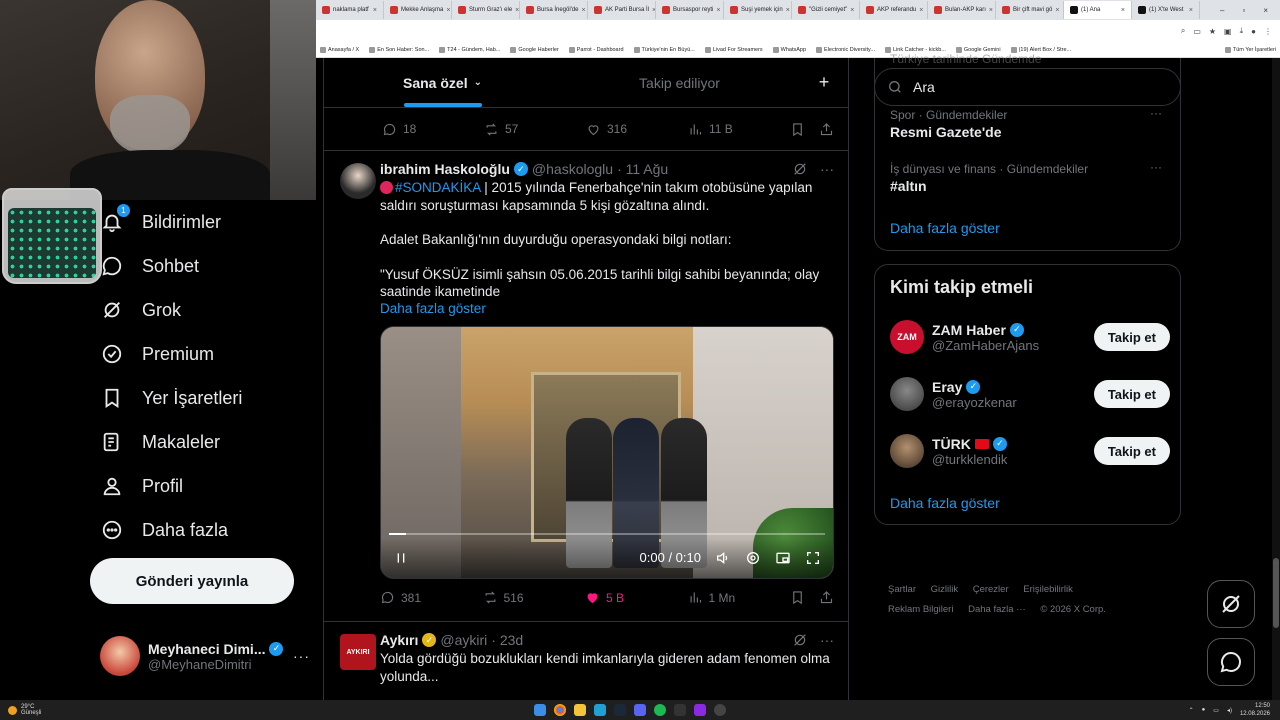 The height and width of the screenshot is (720, 1280). Describe the element at coordinates (205, 354) in the screenshot. I see `nav-item-premium: Premium` at that location.